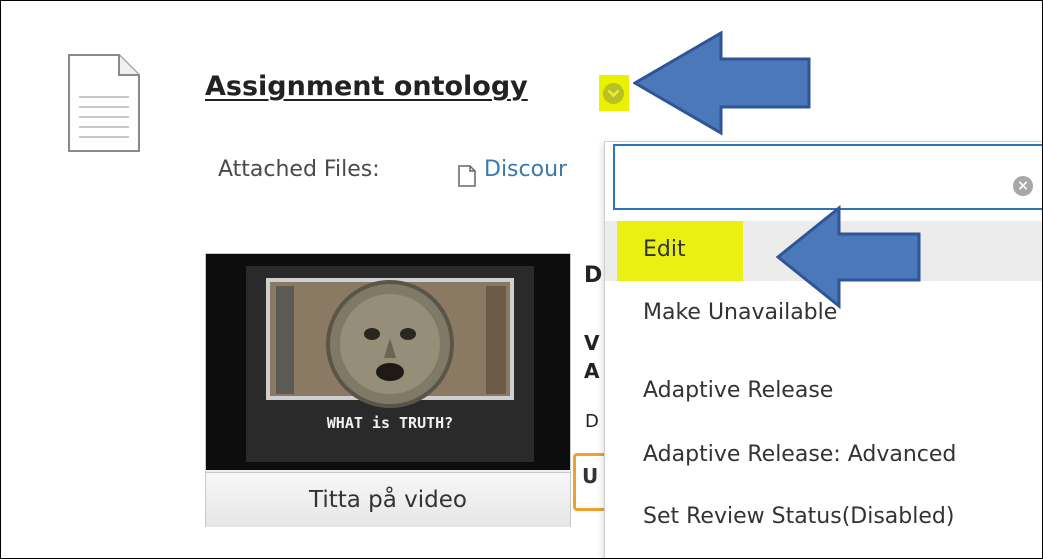 The image size is (1043, 559). What do you see at coordinates (467, 176) in the screenshot?
I see `file-icon` at bounding box center [467, 176].